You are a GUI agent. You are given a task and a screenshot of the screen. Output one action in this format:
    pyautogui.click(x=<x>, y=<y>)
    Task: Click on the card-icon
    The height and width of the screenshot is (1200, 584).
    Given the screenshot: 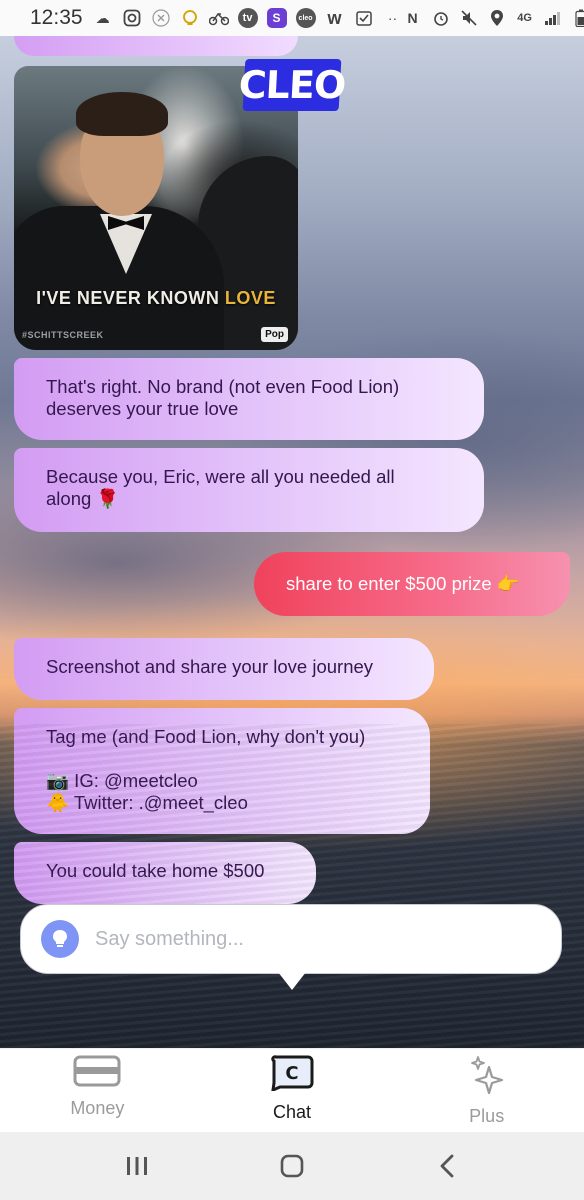 What is the action you would take?
    pyautogui.click(x=97, y=1073)
    